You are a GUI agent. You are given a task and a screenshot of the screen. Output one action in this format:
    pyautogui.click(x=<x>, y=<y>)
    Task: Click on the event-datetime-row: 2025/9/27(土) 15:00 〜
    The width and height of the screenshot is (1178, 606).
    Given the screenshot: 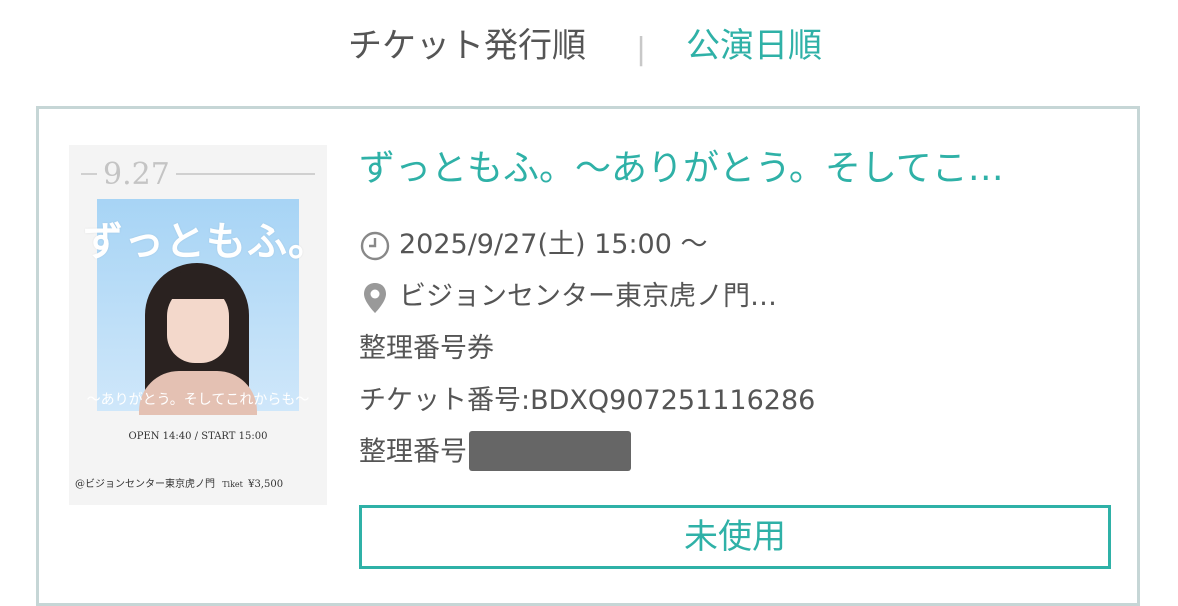 What is the action you would take?
    pyautogui.click(x=533, y=245)
    